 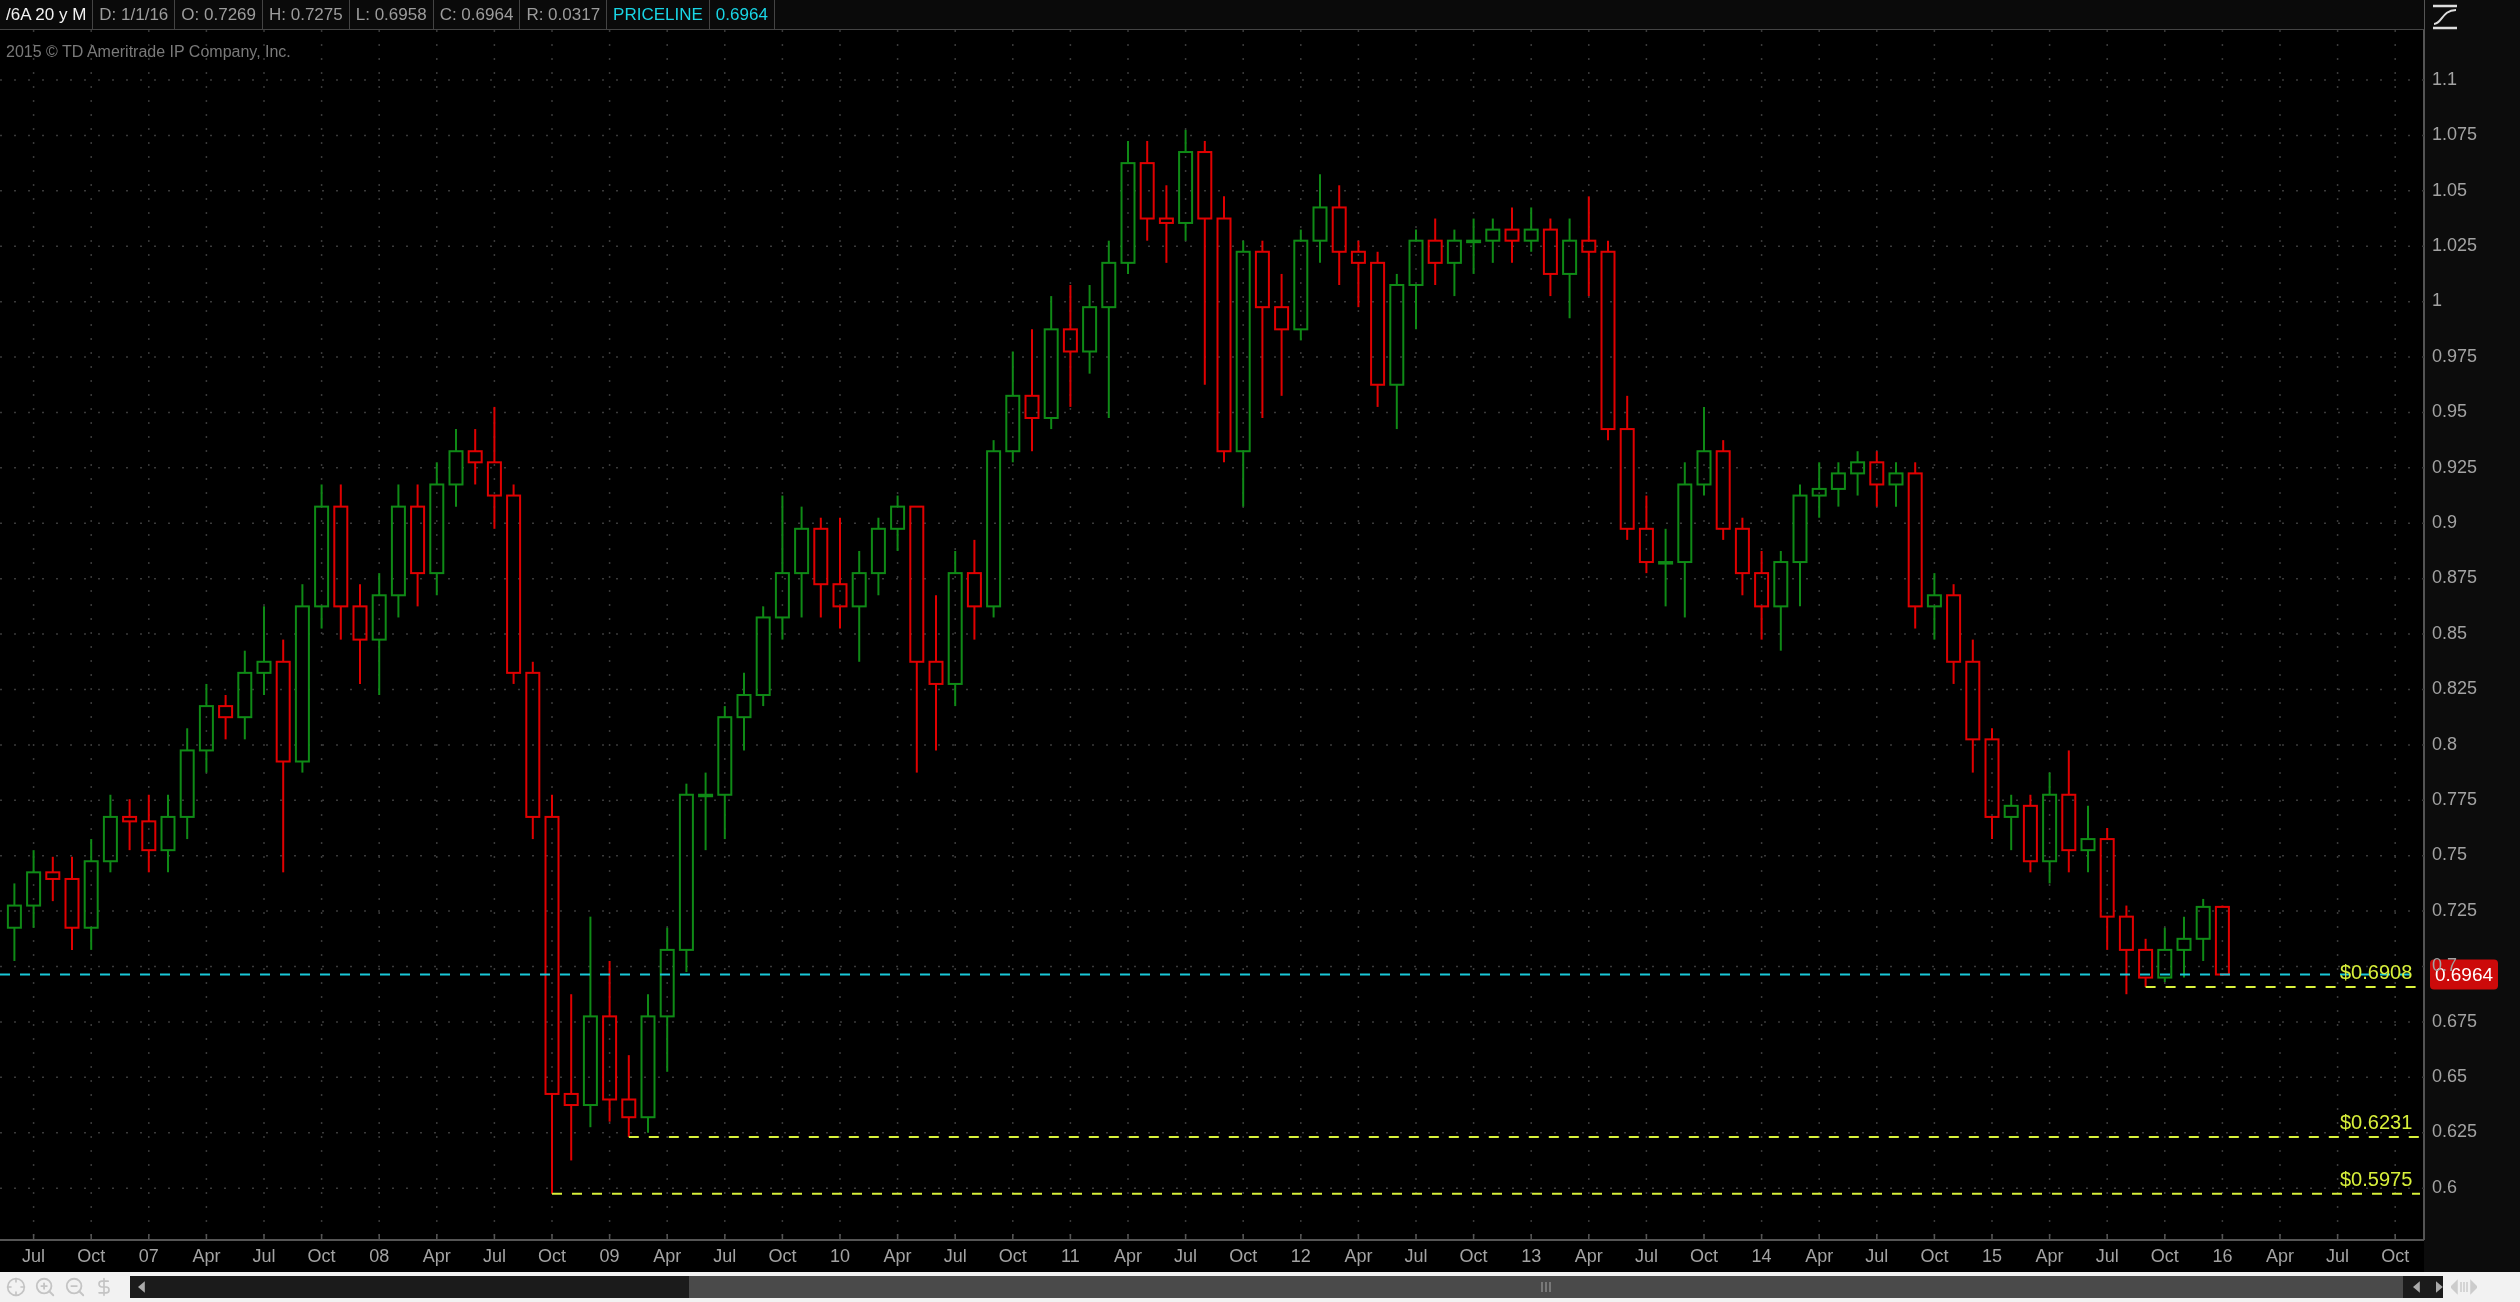 What do you see at coordinates (2222, 1255) in the screenshot?
I see `axis-label: 16` at bounding box center [2222, 1255].